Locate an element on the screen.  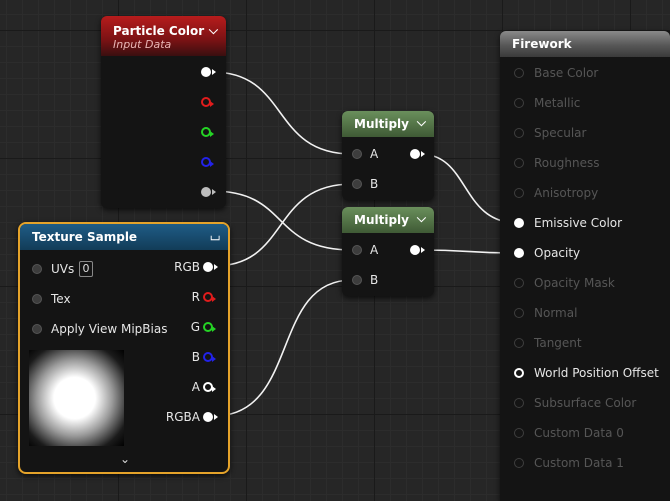
firework-header: Firework is located at coordinates (585, 44).